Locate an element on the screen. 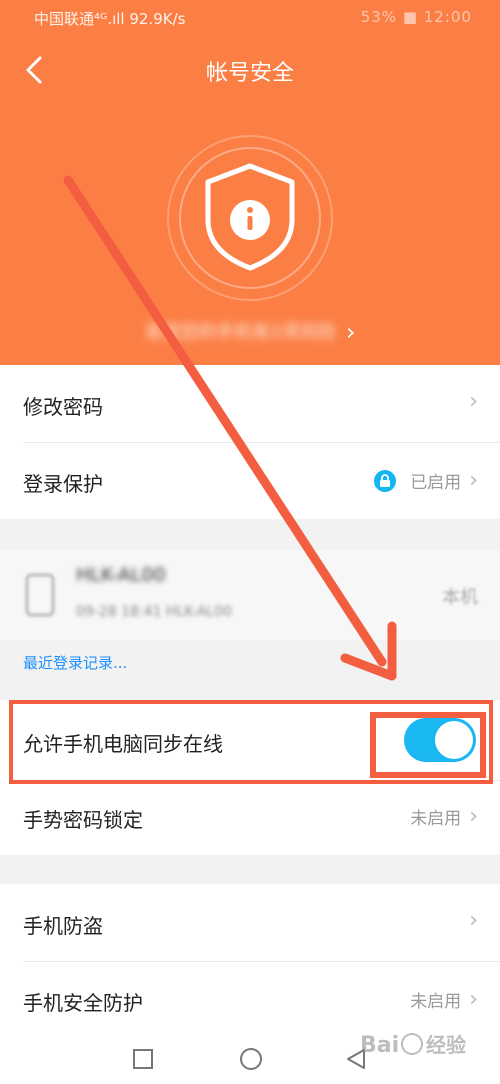 This screenshot has width=500, height=1084. device-detail: 09-28 18:41 HLK-AL00 is located at coordinates (154, 612).